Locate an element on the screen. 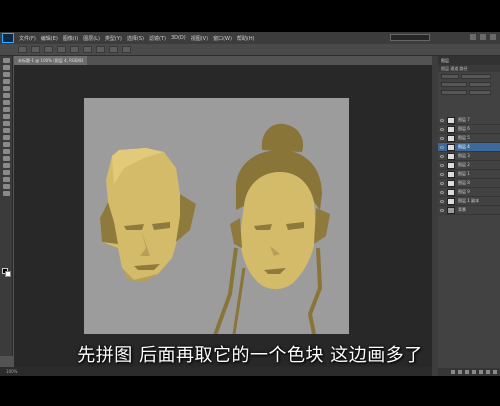 The width and height of the screenshot is (500, 406). layer-row: 图层 5 is located at coordinates (469, 138).